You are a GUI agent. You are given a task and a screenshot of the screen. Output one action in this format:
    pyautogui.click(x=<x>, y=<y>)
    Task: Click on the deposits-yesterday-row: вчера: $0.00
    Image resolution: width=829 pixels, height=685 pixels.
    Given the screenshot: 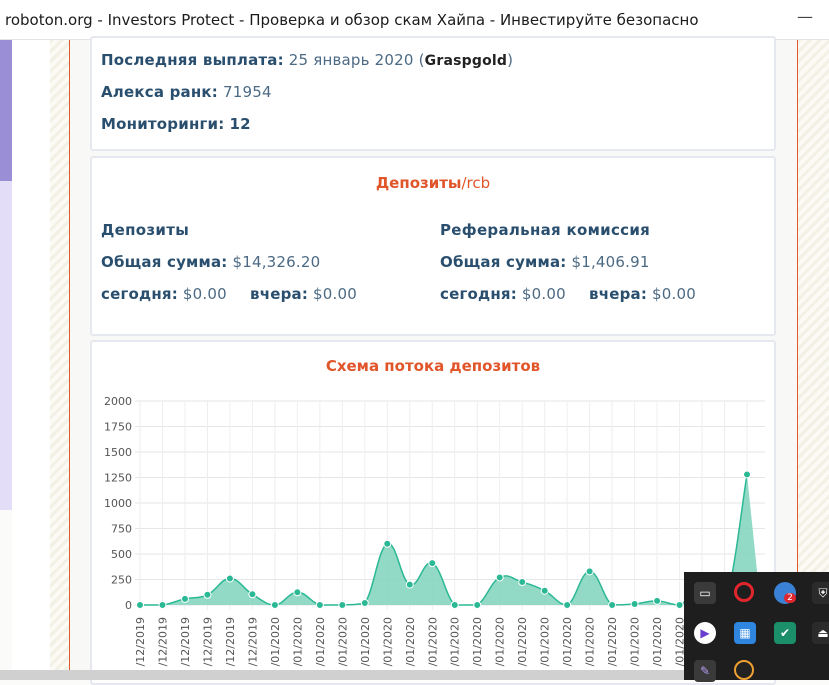 What is the action you would take?
    pyautogui.click(x=303, y=294)
    